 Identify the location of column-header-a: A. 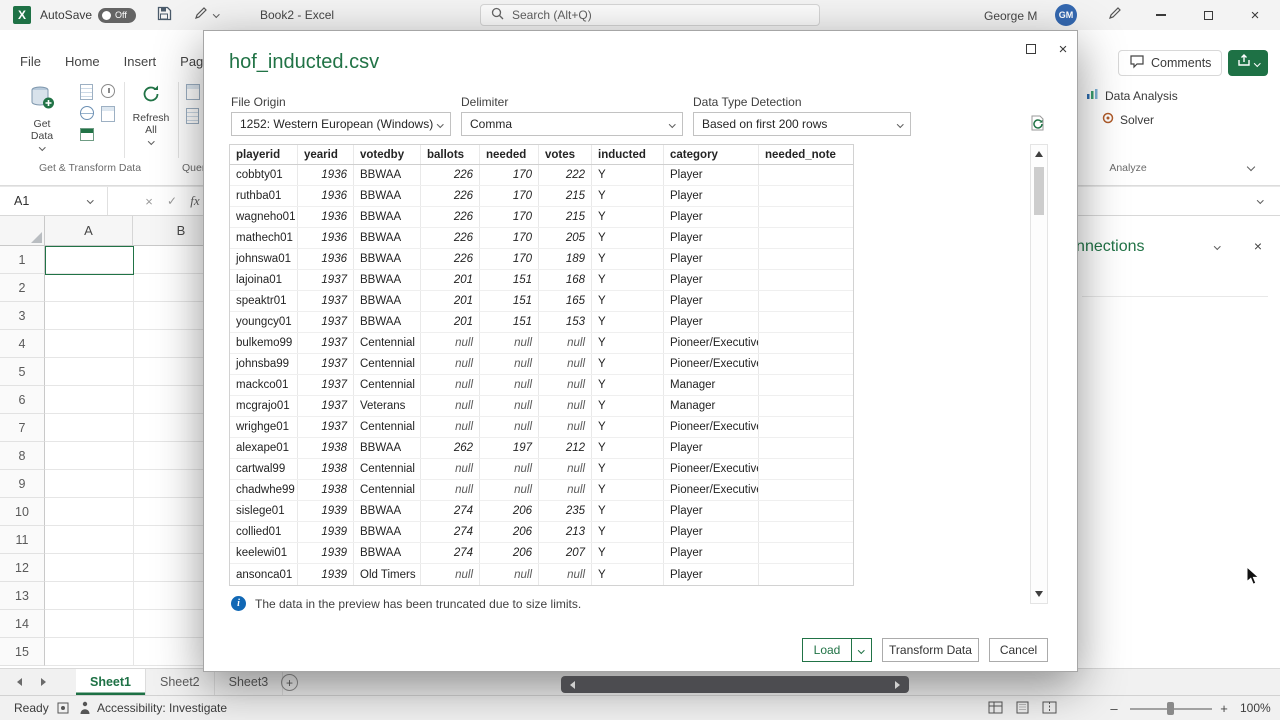
(89, 231).